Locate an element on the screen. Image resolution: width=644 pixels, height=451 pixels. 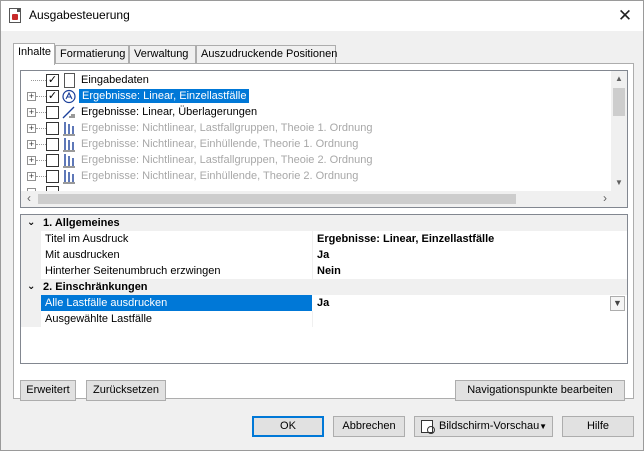
property-row: Mit ausdrucken Ja is located at coordinates (324, 255).